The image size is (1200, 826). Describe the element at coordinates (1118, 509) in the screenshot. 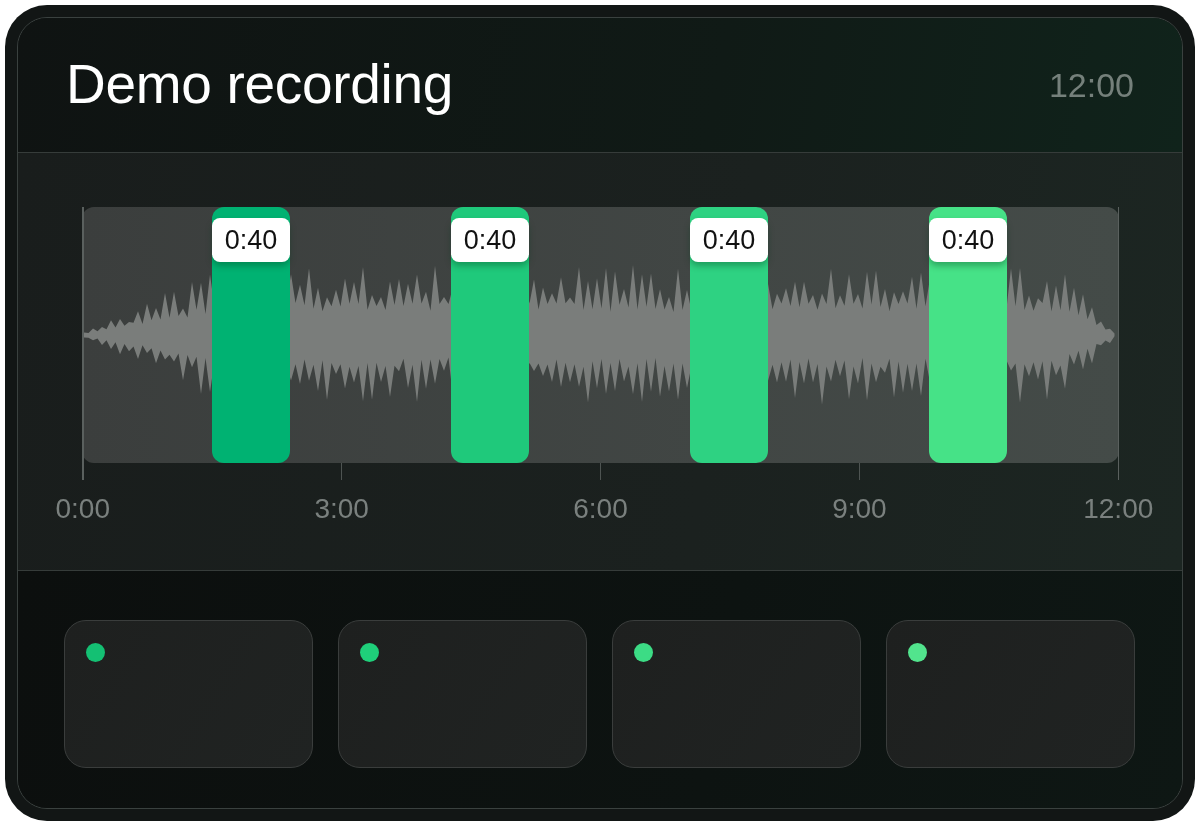

I see `time-tick-label: 12:00` at that location.